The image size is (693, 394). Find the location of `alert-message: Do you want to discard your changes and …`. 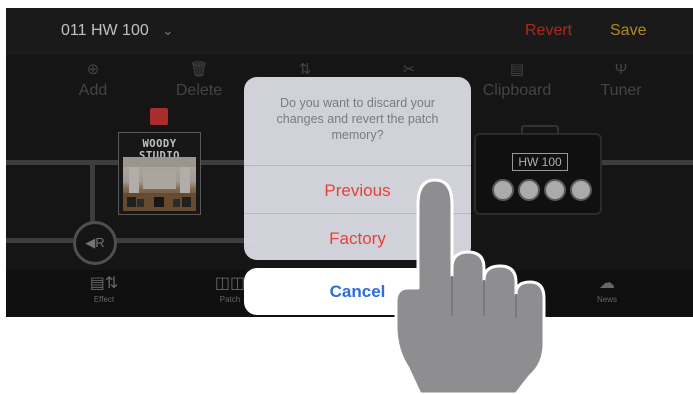

alert-message: Do you want to discard your changes and … is located at coordinates (357, 119).